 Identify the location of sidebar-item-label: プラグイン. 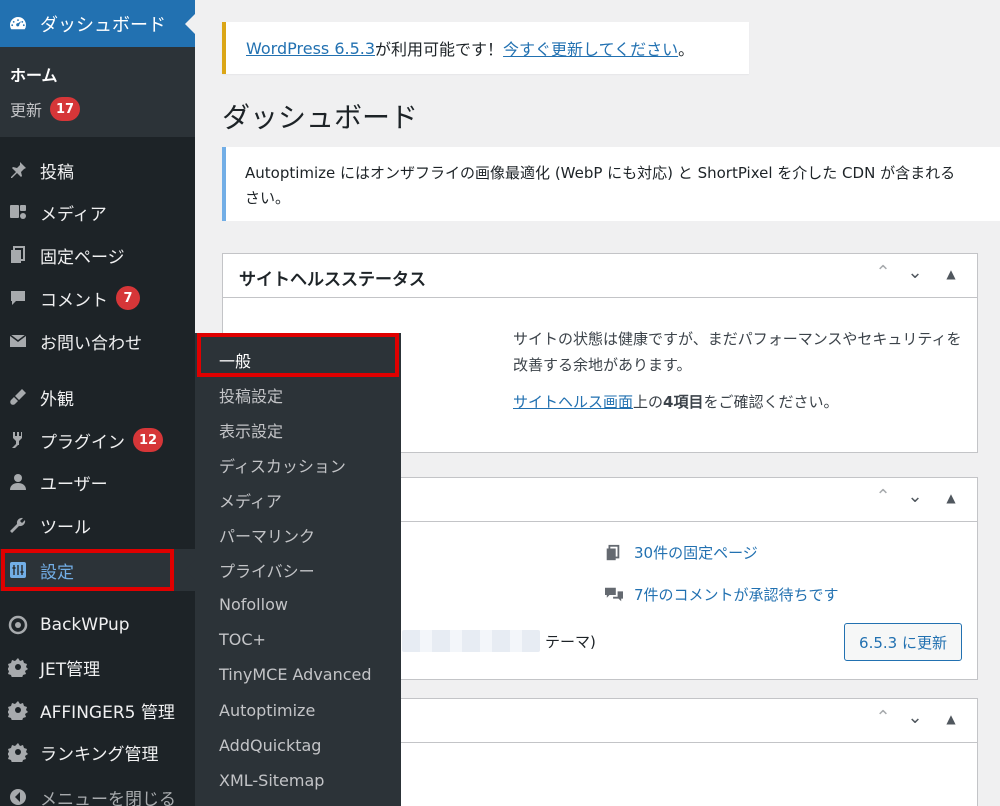
(82, 442).